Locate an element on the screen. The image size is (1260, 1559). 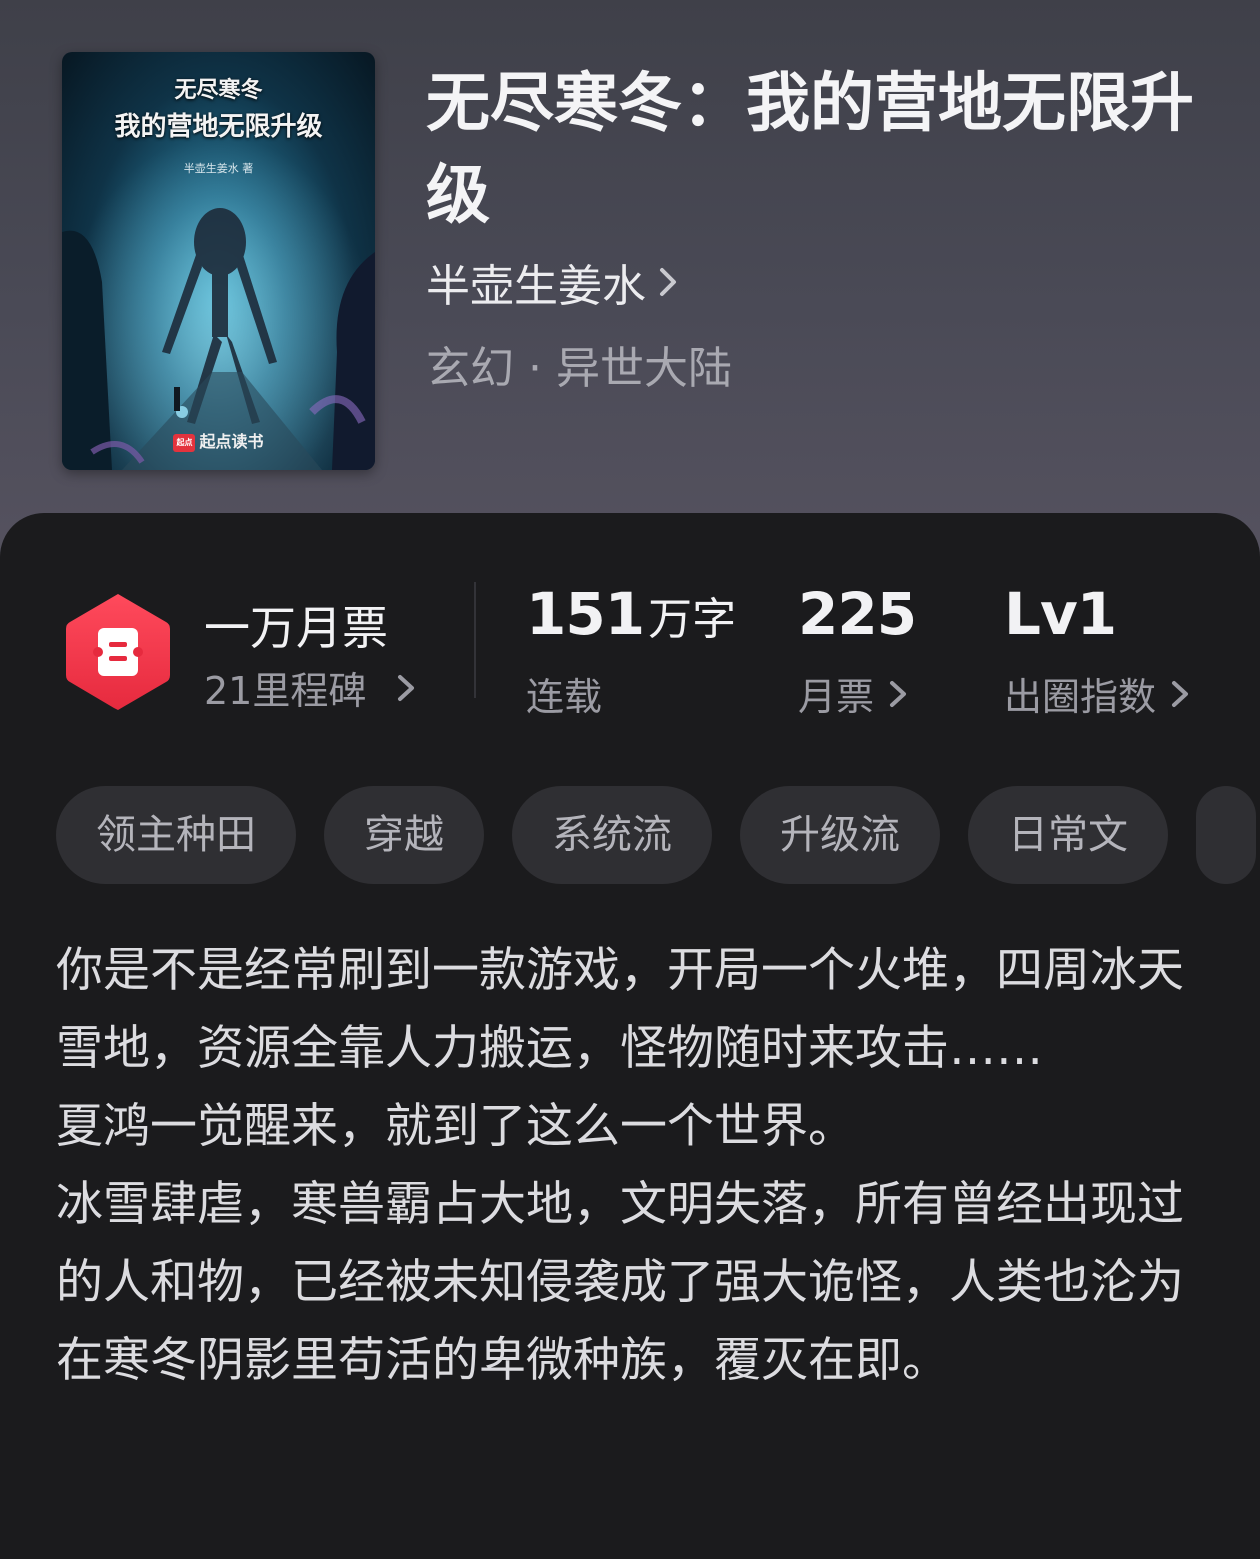
popularity-index-link: 出圈指数 is located at coordinates (1100, 693).